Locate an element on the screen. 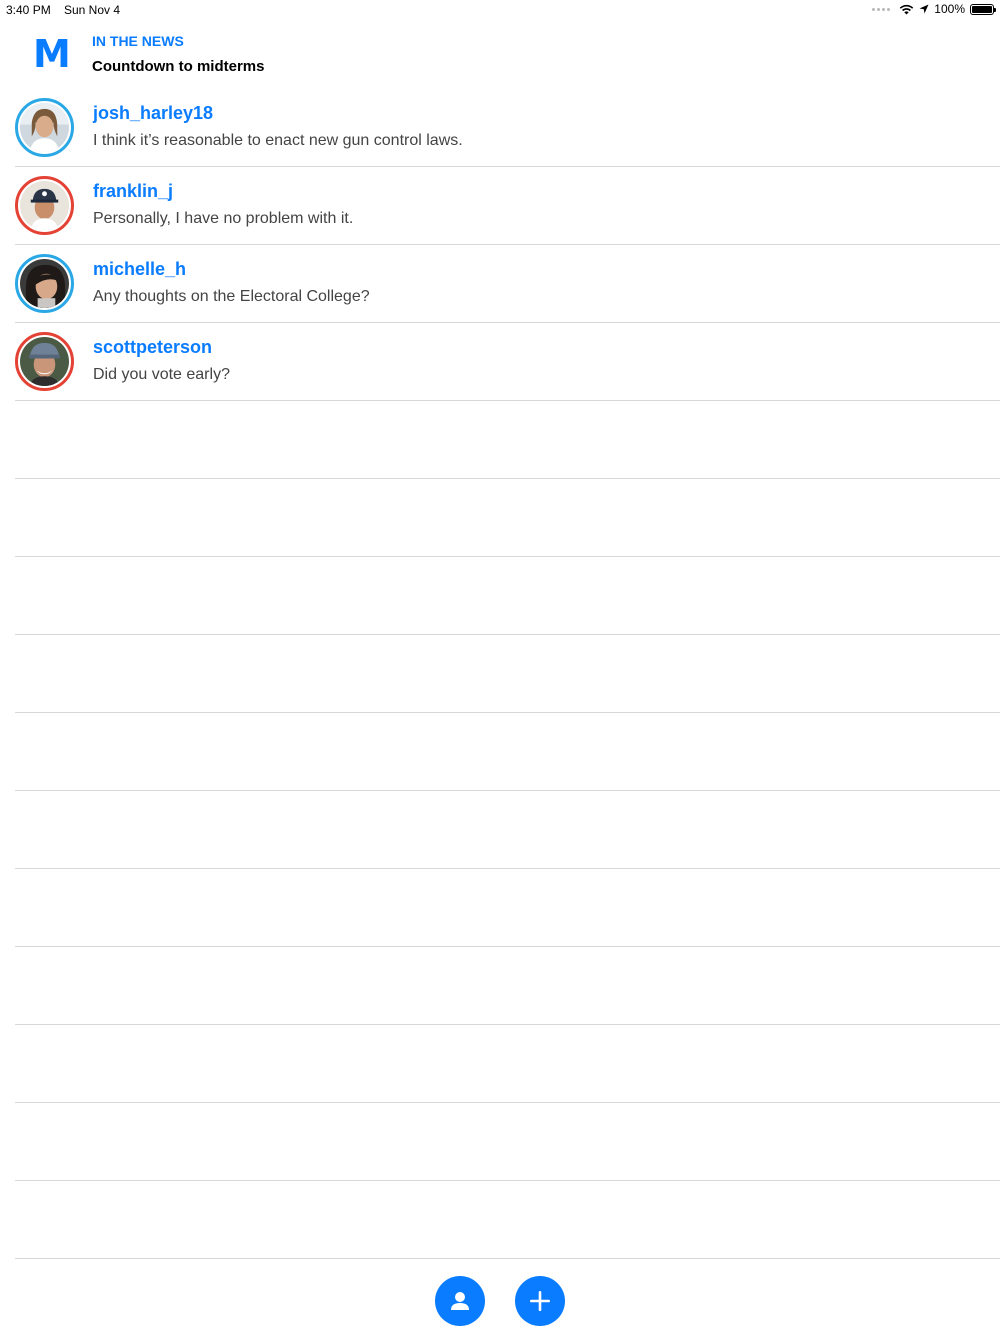 Image resolution: width=1000 pixels, height=1334 pixels. profile-icon is located at coordinates (460, 1301).